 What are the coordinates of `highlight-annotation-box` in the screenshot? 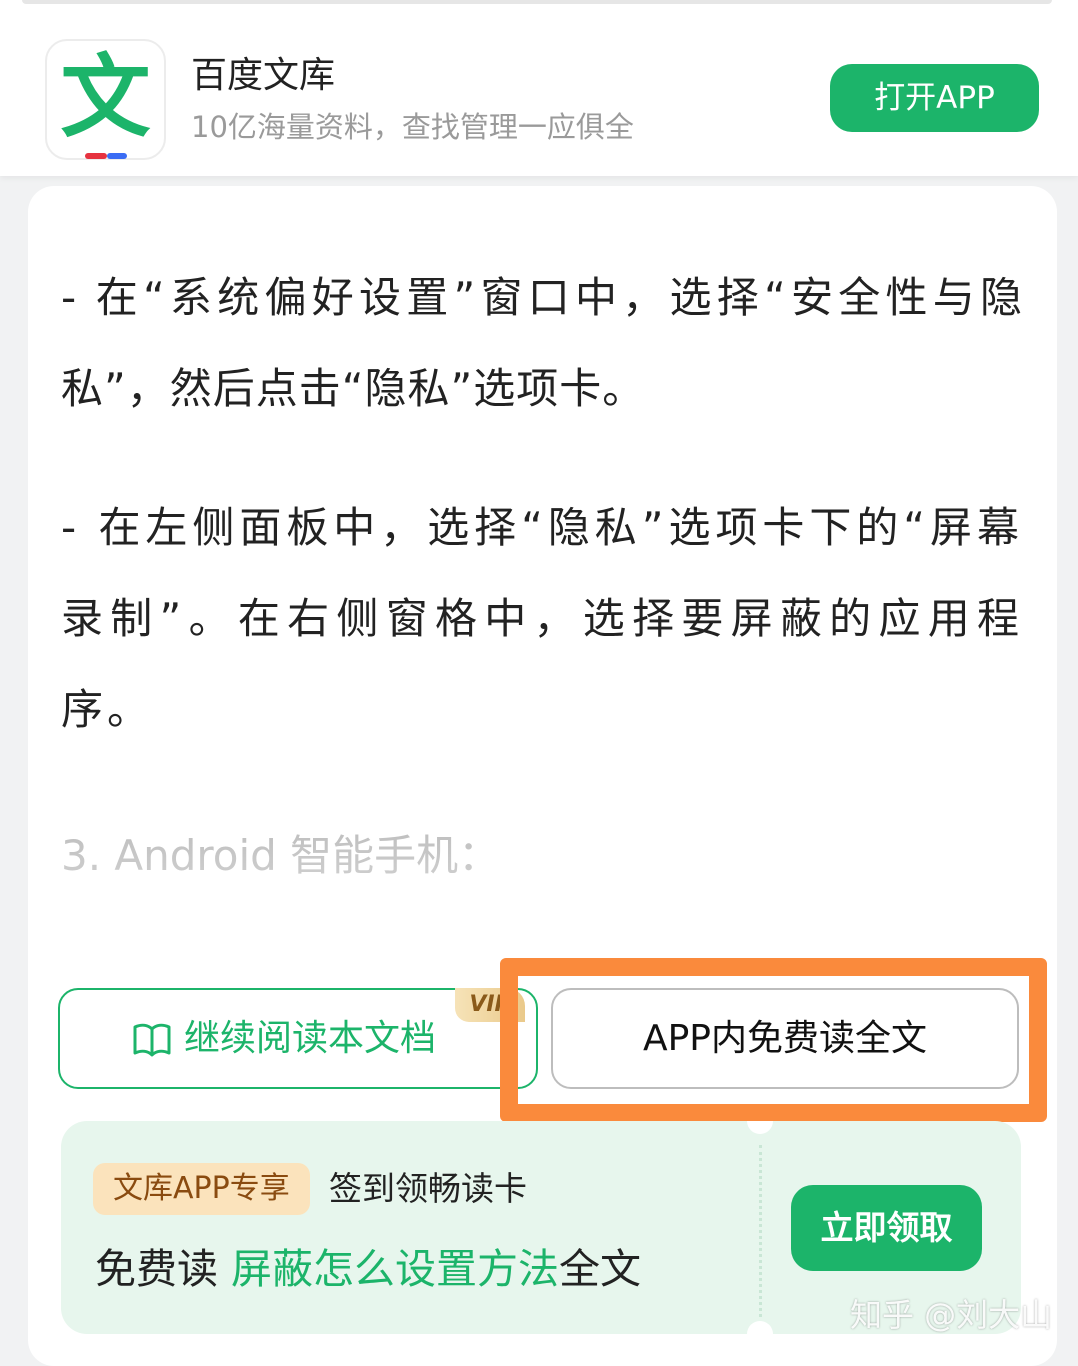 It's located at (773, 1040).